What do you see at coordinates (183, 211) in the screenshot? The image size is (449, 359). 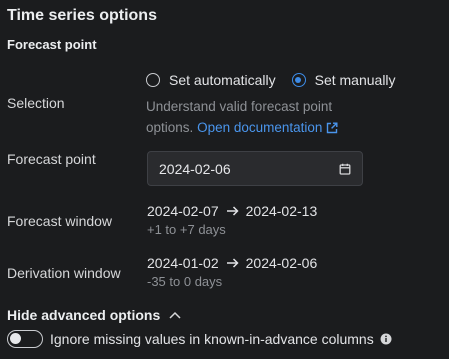 I see `forecast-window-start: 2024-02-07` at bounding box center [183, 211].